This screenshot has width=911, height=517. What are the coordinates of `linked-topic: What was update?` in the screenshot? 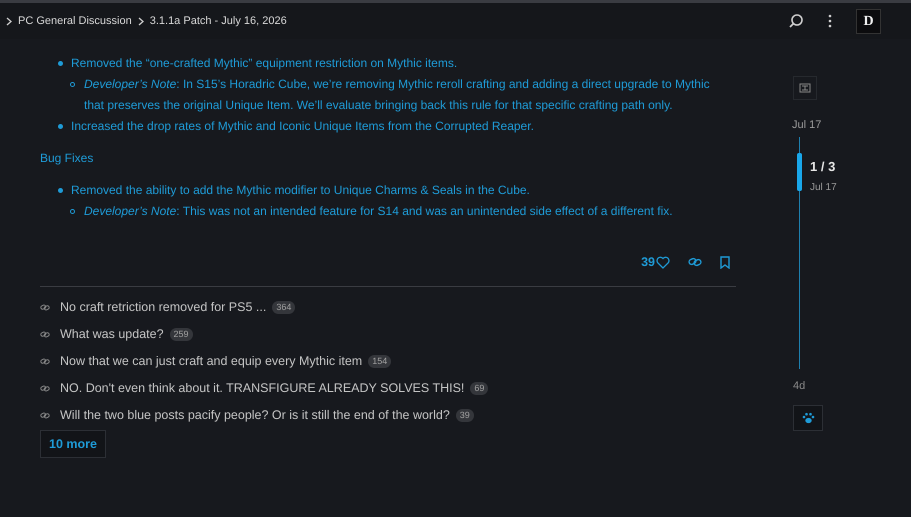 It's located at (112, 334).